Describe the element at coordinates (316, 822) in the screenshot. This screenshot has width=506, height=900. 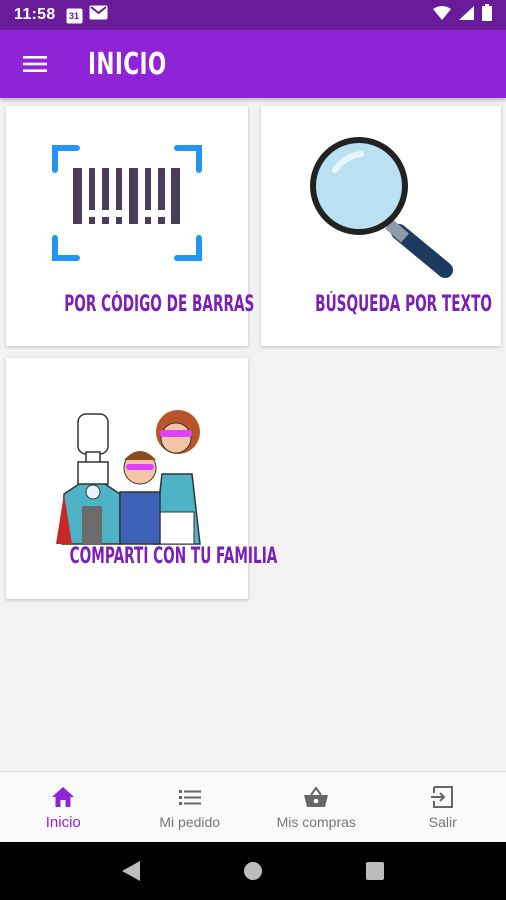
I see `nav-label-mis-compras: Mis compras` at that location.